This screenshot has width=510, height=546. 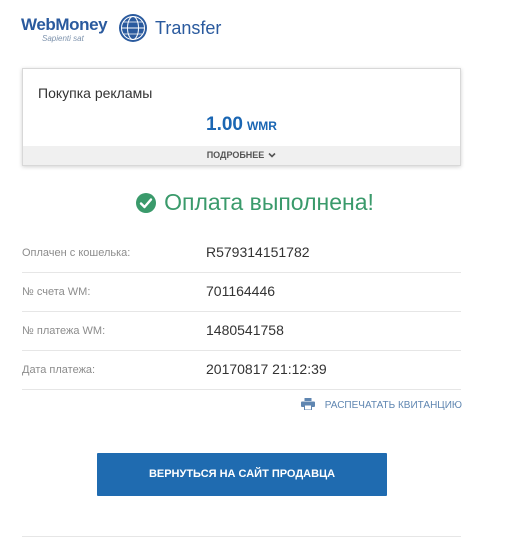 What do you see at coordinates (64, 331) in the screenshot?
I see `detail-label: № платежа WM:` at bounding box center [64, 331].